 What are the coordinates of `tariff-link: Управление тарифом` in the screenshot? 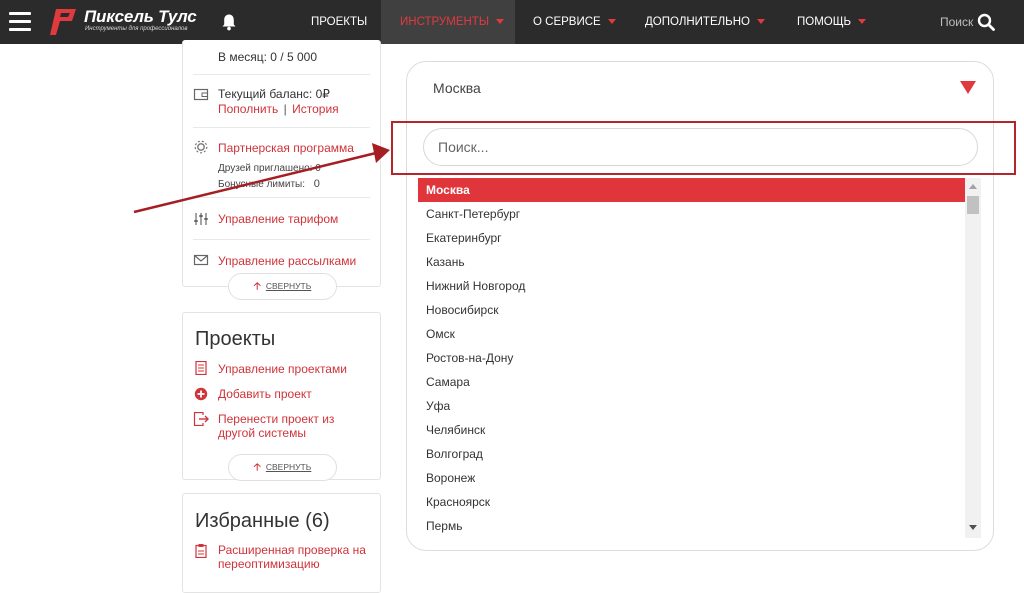 It's located at (278, 219).